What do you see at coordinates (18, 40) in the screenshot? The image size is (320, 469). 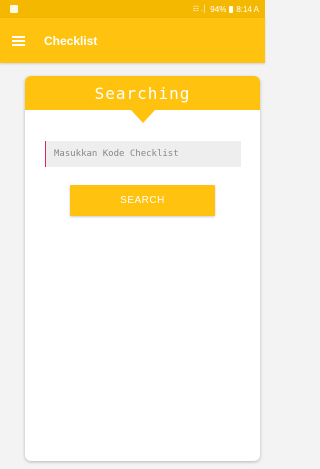 I see `hamburger-menu-icon` at bounding box center [18, 40].